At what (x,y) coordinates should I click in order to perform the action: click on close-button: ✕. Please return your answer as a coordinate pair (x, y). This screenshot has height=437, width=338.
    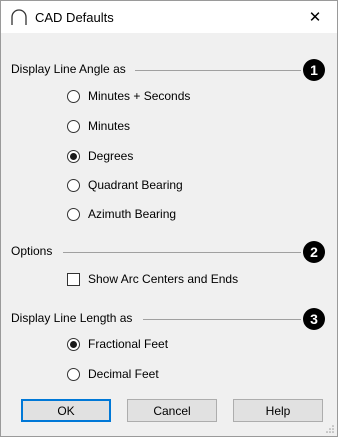
    Looking at the image, I should click on (315, 17).